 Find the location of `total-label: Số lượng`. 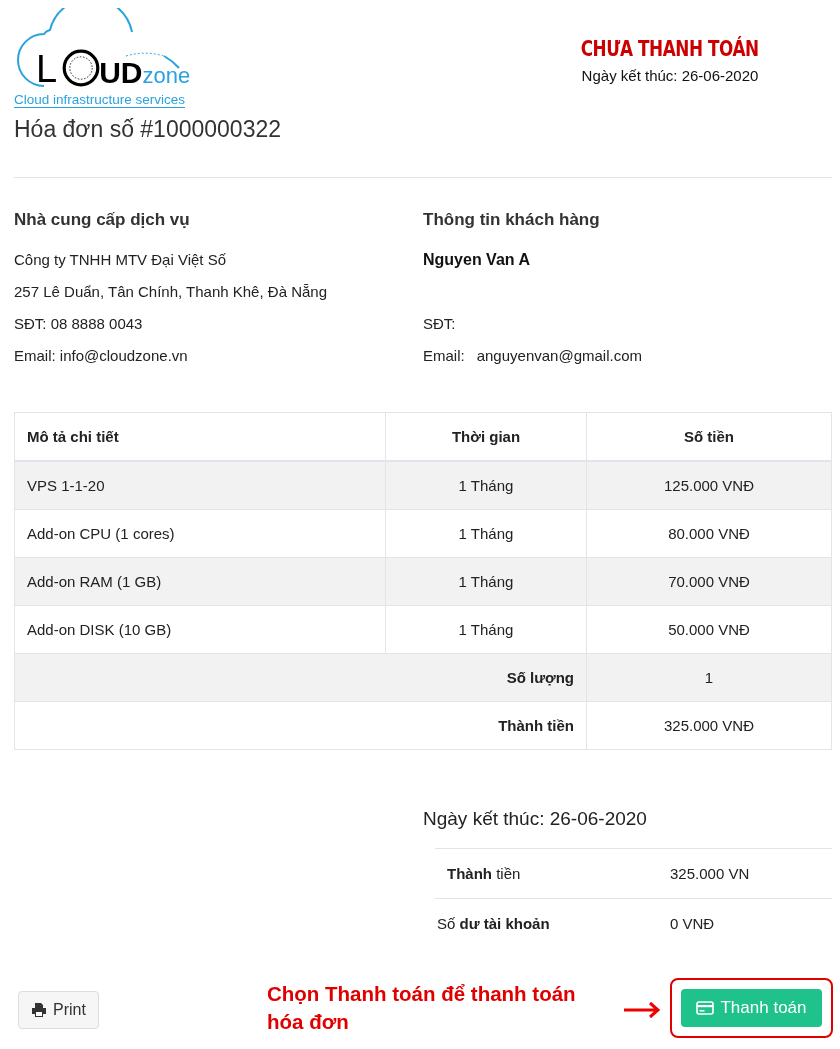

total-label: Số lượng is located at coordinates (300, 677).